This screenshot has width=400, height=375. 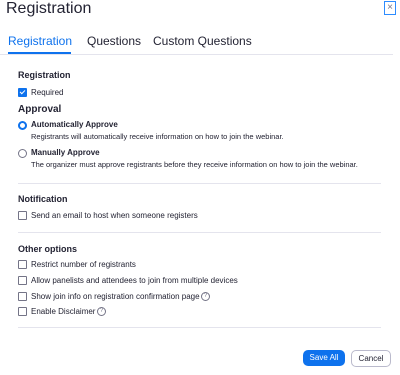 I want to click on active-tab-indicator, so click(x=39, y=53).